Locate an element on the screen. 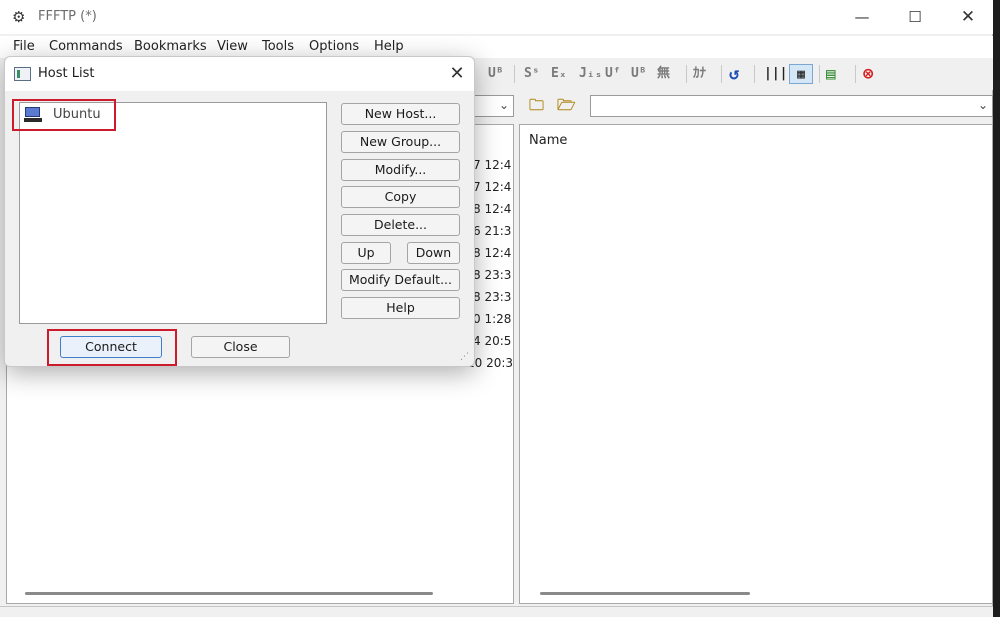 Image resolution: width=1000 pixels, height=617 pixels. host-list-icon is located at coordinates (22, 74).